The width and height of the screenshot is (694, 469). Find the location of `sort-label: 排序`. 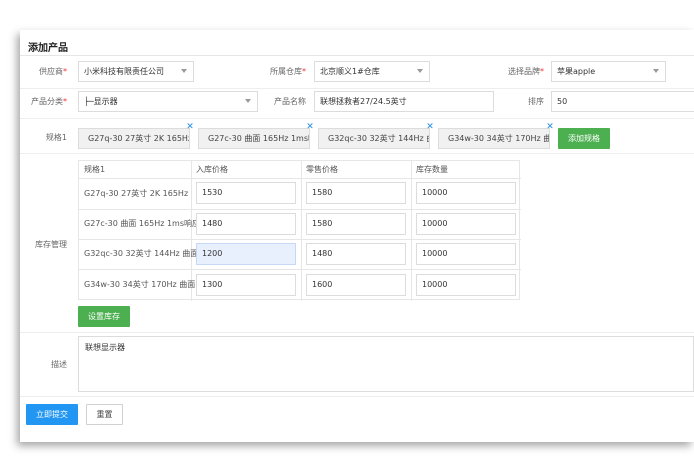

sort-label: 排序 is located at coordinates (536, 101).